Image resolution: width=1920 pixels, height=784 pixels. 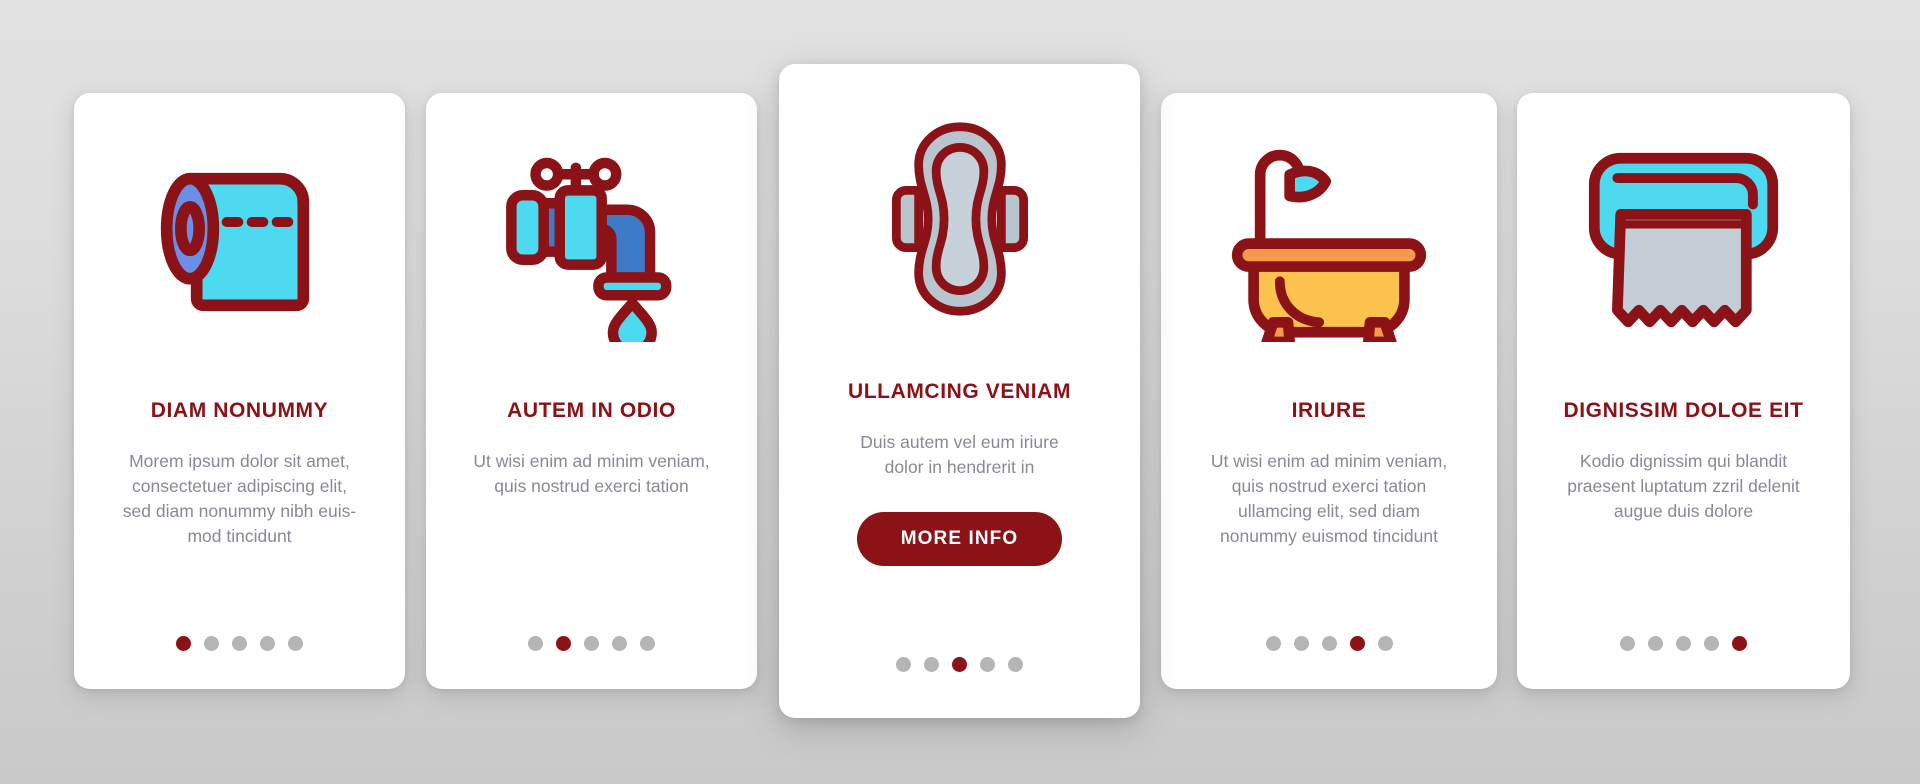 I want to click on card-1-title: DIAM NONUMMY, so click(x=239, y=410).